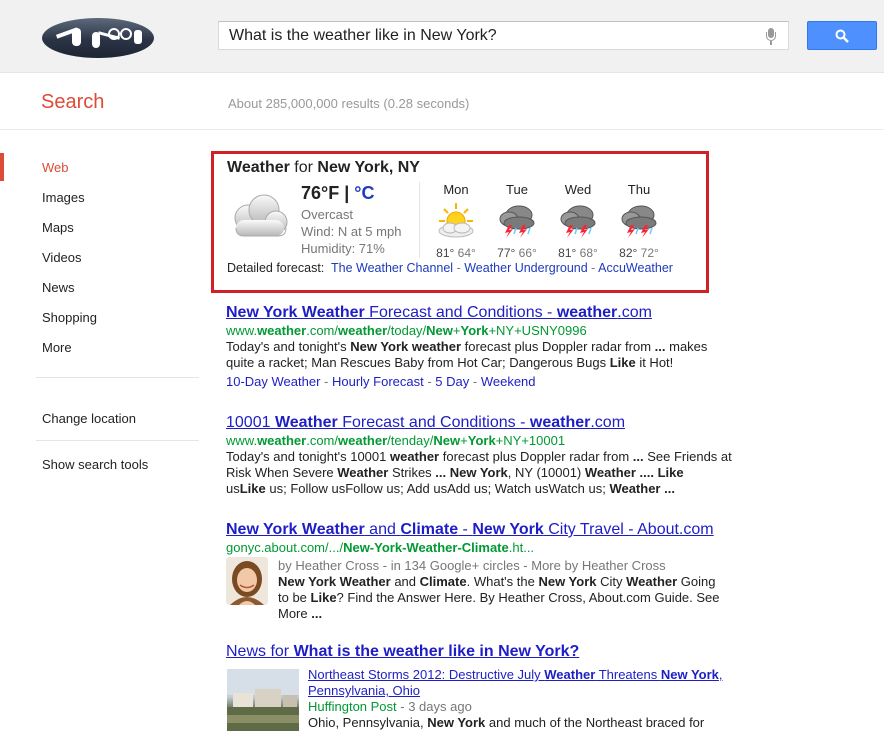 This screenshot has width=884, height=731. I want to click on forecast-day: Mon 81° 64°, so click(456, 221).